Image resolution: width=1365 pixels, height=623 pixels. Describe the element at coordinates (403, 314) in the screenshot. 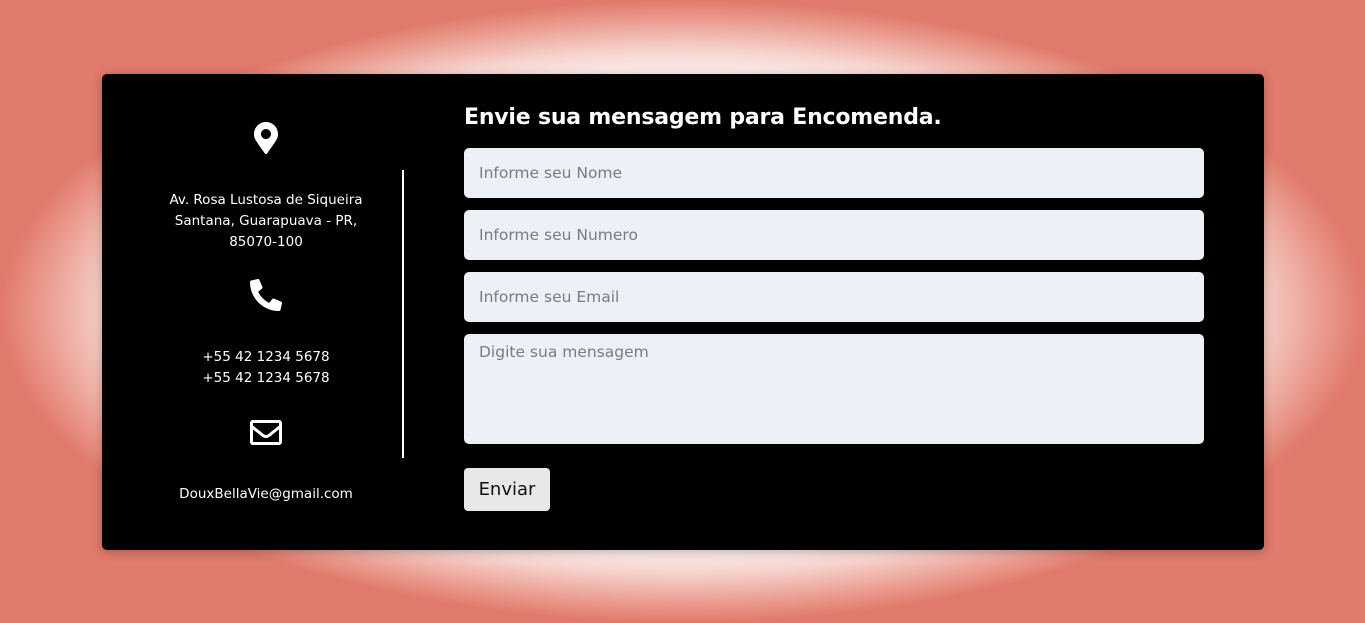

I see `vertical-divider` at that location.